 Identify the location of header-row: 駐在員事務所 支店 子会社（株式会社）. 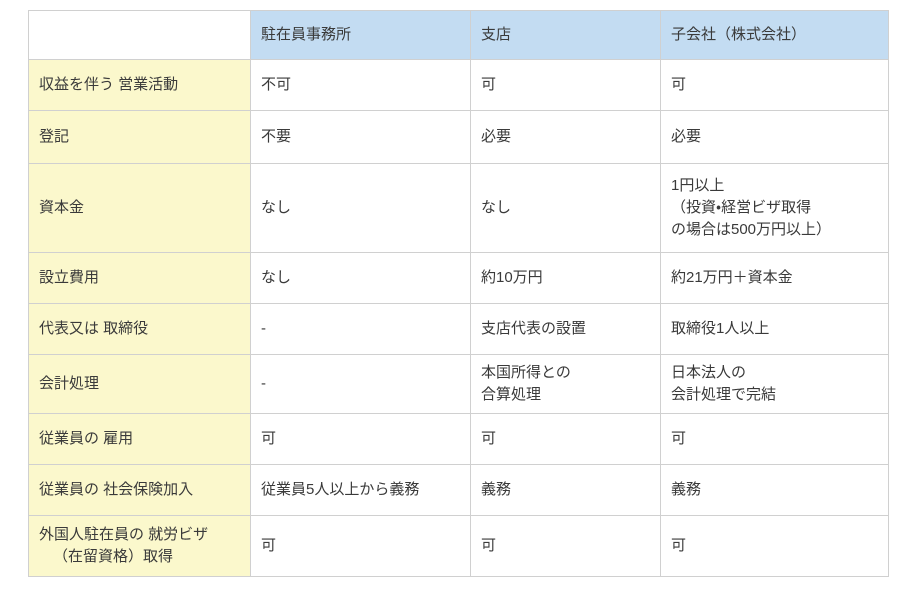
(458, 35).